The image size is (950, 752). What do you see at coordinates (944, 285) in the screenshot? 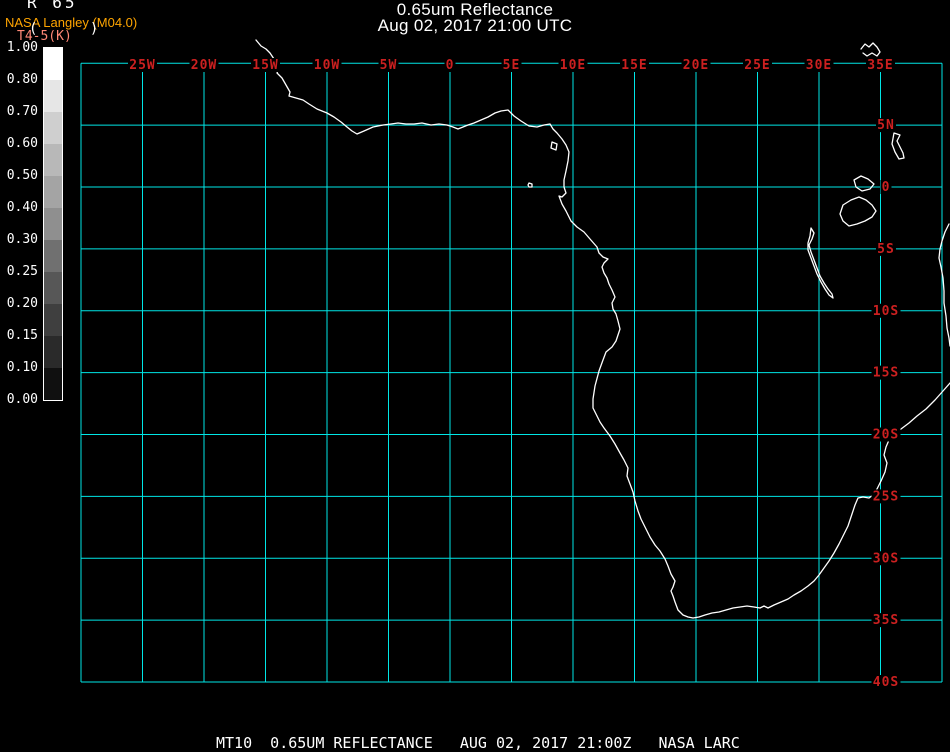
I see `coastline-east_coast` at bounding box center [944, 285].